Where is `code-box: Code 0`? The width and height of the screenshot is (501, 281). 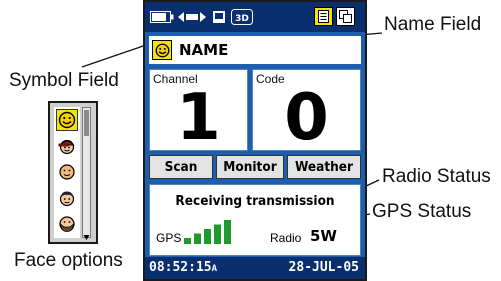
code-box: Code 0 is located at coordinates (306, 110).